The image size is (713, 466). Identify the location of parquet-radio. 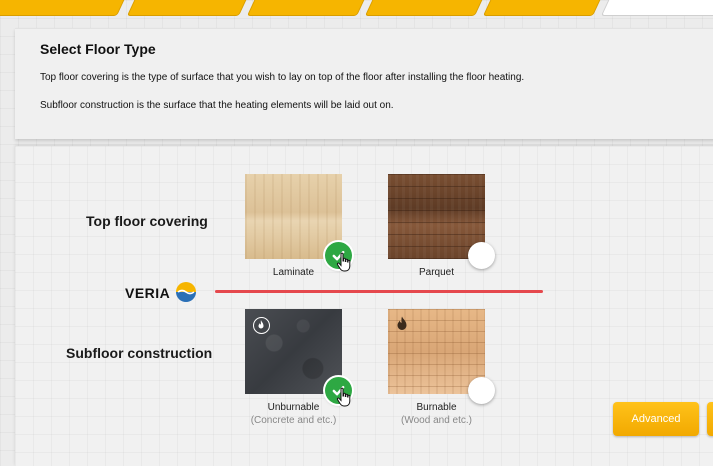
(481, 255).